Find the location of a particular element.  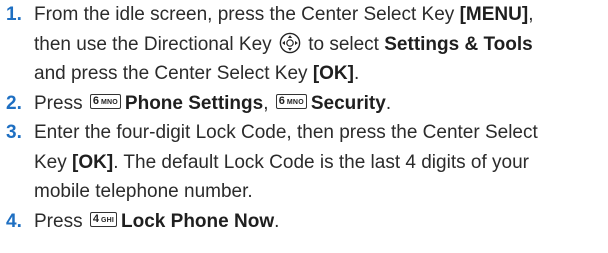

lock-phone-now-label: Lock Phone Now is located at coordinates (198, 221).